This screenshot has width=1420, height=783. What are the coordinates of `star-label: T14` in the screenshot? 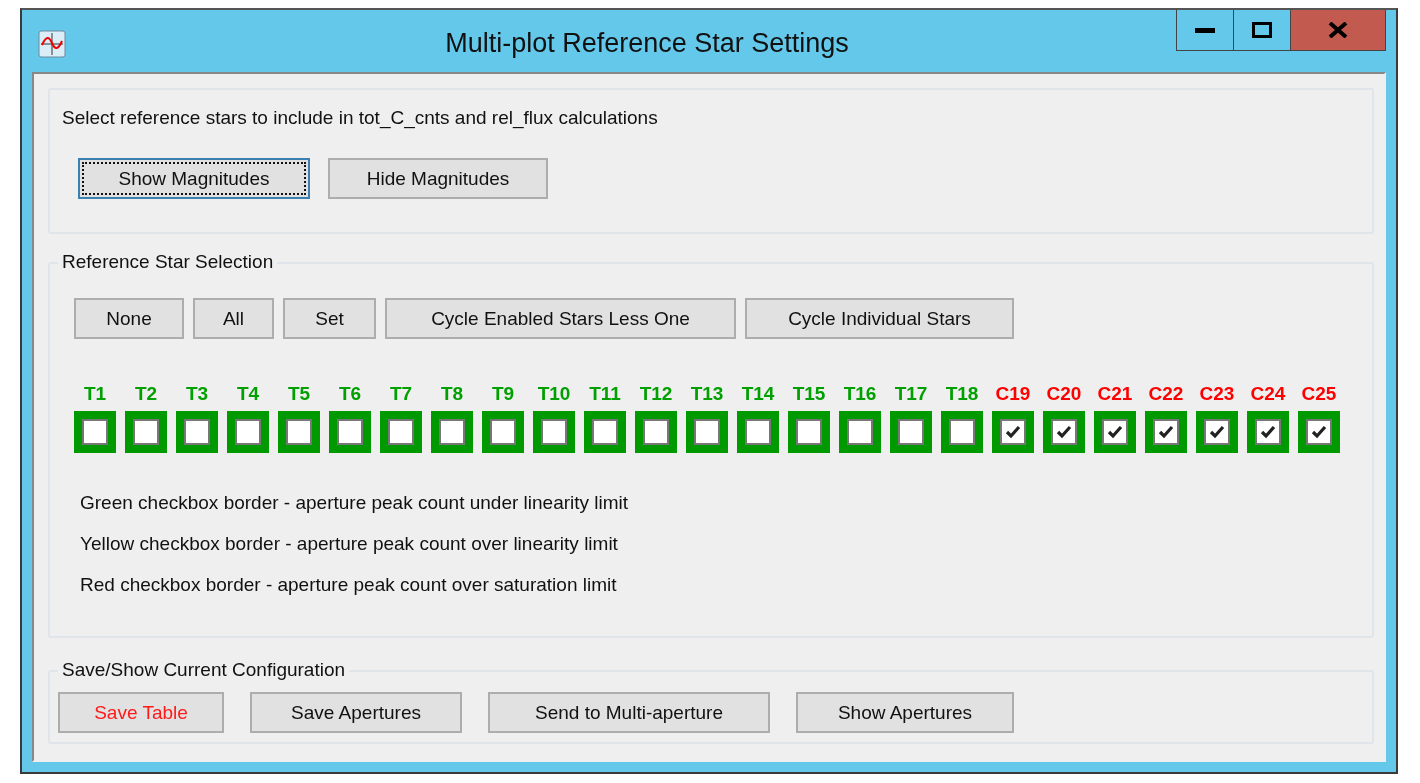 It's located at (758, 394).